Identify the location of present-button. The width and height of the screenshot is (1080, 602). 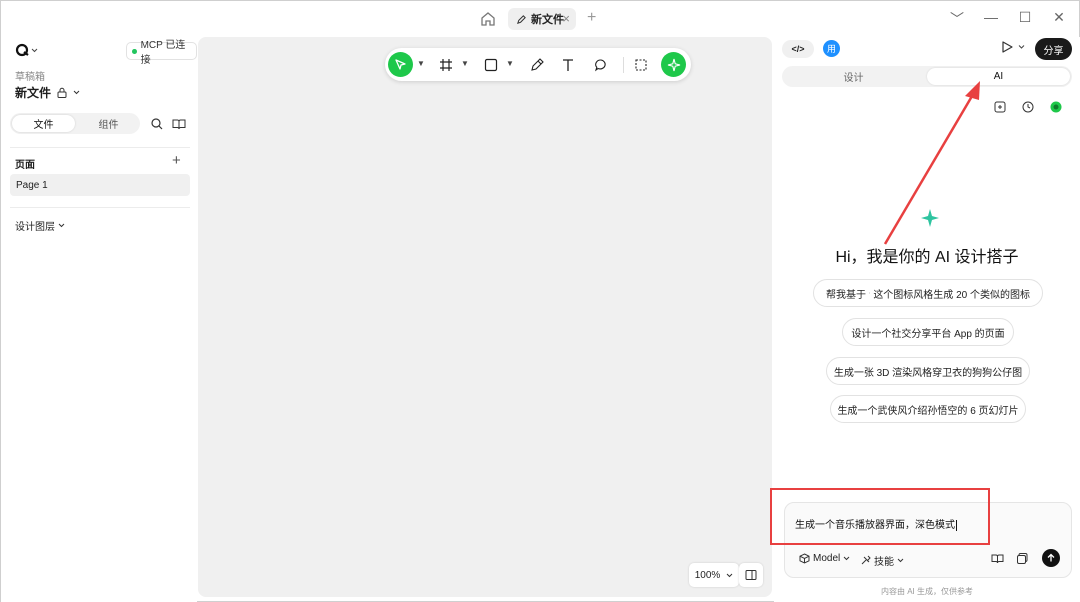
(1014, 48).